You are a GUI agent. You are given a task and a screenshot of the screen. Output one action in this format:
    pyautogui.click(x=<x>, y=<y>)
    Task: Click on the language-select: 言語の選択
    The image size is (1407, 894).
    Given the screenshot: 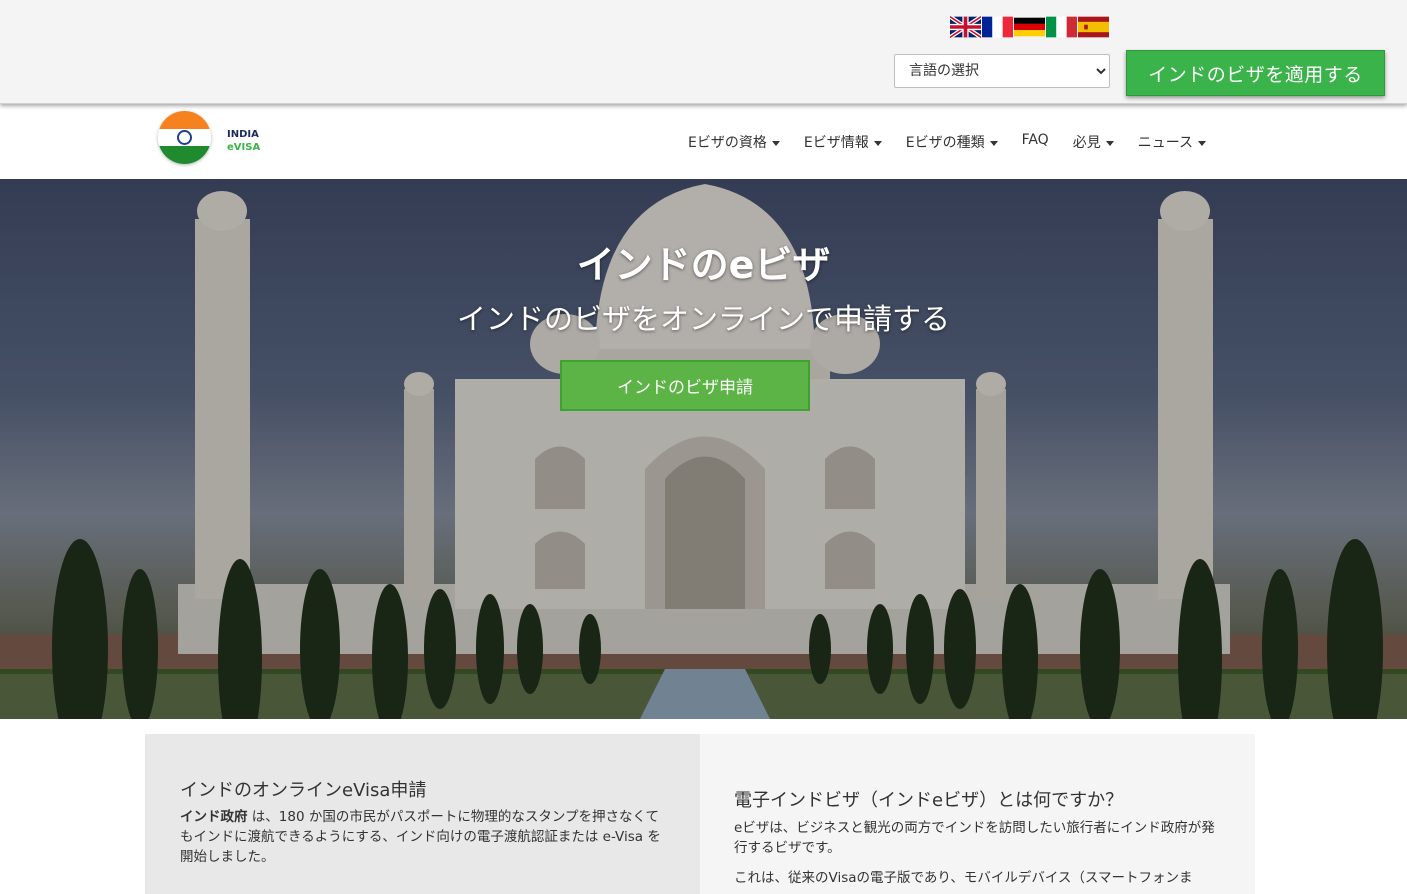 What is the action you would take?
    pyautogui.click(x=1002, y=71)
    